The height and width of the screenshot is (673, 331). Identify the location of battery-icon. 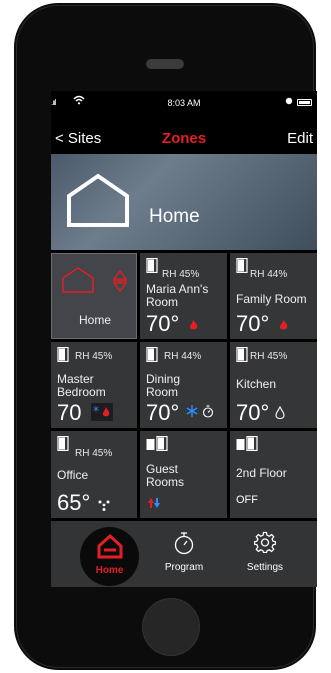
(304, 102).